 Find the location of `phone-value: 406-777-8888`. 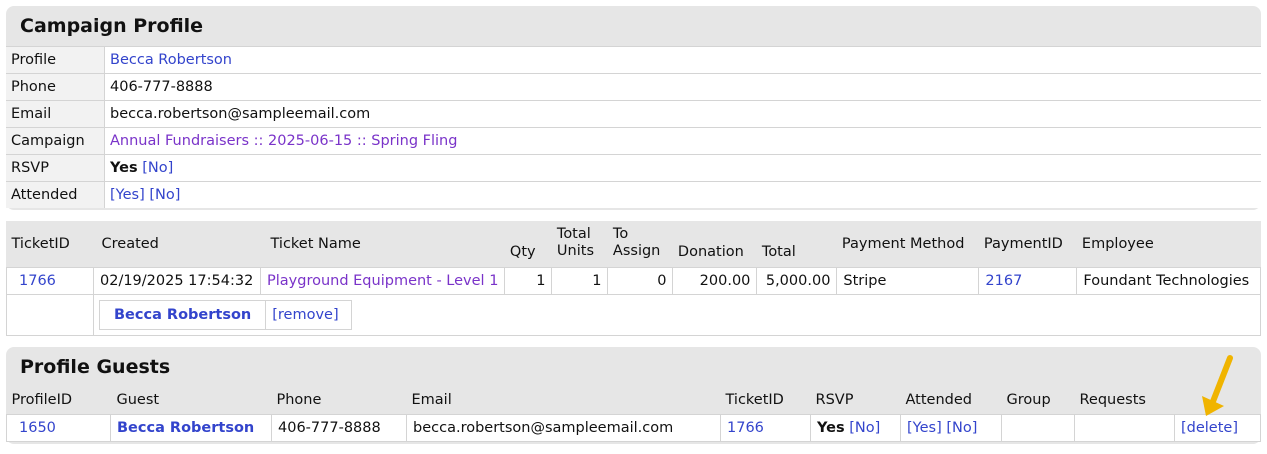

phone-value: 406-777-8888 is located at coordinates (682, 87).